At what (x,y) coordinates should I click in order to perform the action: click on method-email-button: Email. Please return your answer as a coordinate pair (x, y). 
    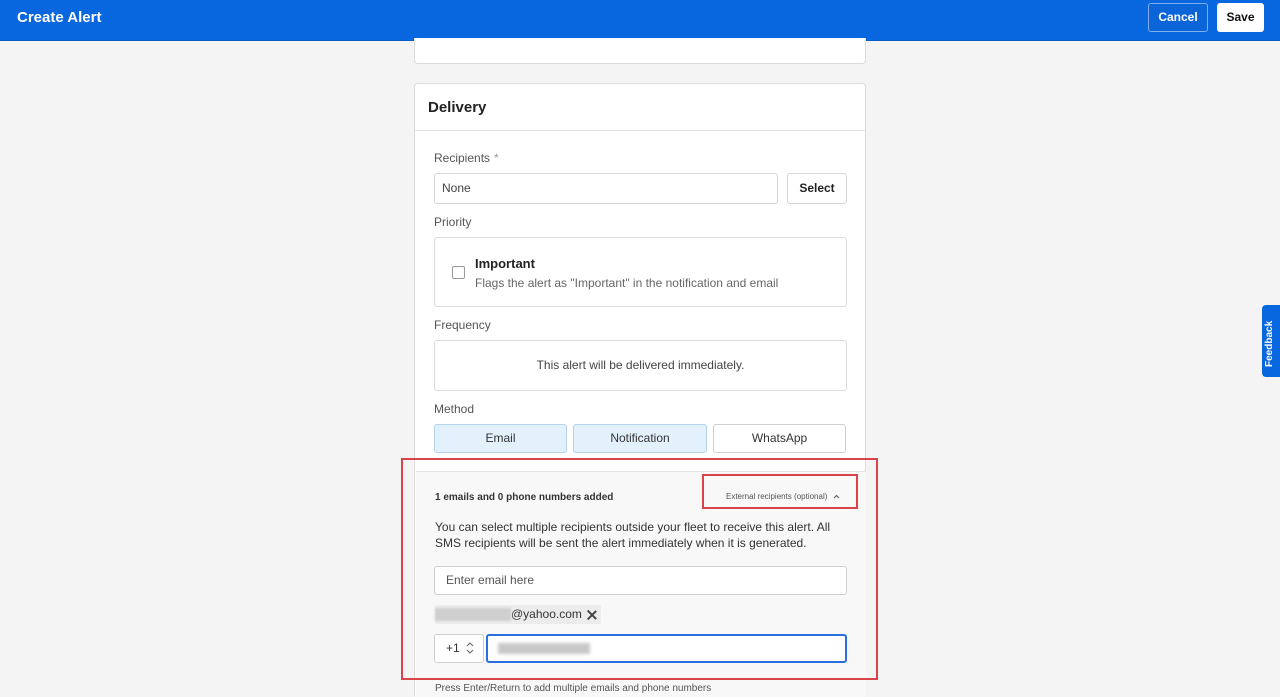
    Looking at the image, I should click on (500, 438).